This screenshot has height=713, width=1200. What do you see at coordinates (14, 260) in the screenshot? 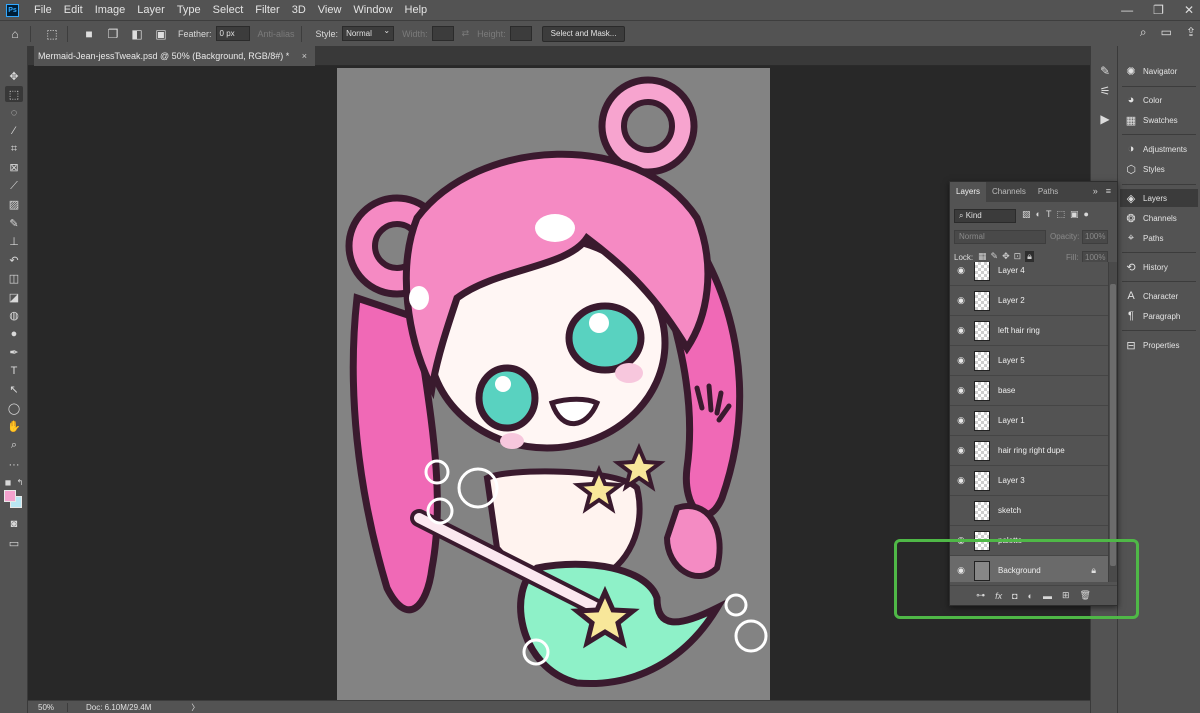
I see `history-brush-tool-icon: ↶` at bounding box center [14, 260].